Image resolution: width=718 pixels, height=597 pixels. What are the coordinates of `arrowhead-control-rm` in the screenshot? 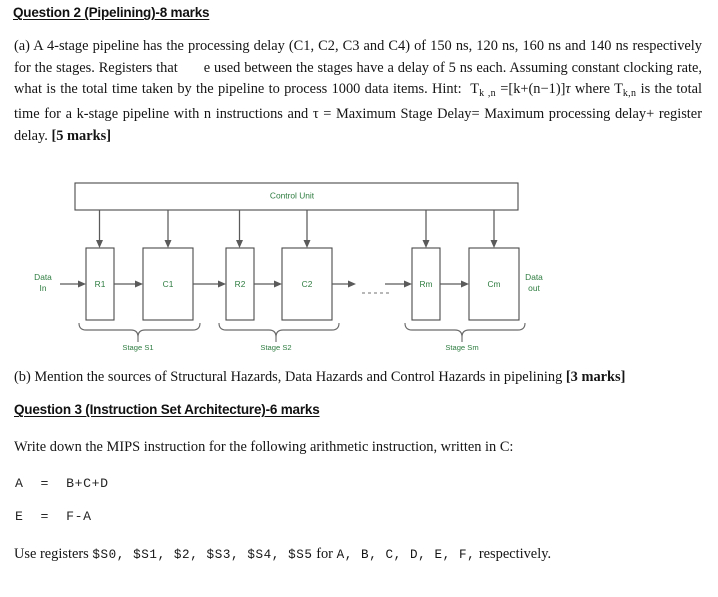 It's located at (426, 244).